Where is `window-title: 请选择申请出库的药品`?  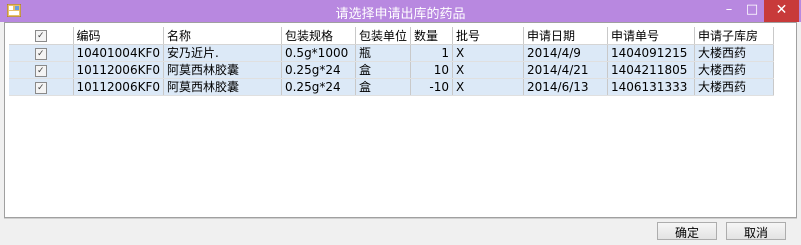
window-title: 请选择申请出库的药品 is located at coordinates (400, 14).